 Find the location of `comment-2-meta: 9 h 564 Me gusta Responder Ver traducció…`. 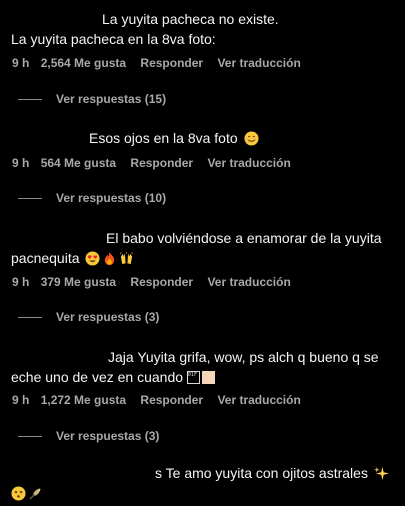

comment-2-meta: 9 h 564 Me gusta Responder Ver traducció… is located at coordinates (157, 163).